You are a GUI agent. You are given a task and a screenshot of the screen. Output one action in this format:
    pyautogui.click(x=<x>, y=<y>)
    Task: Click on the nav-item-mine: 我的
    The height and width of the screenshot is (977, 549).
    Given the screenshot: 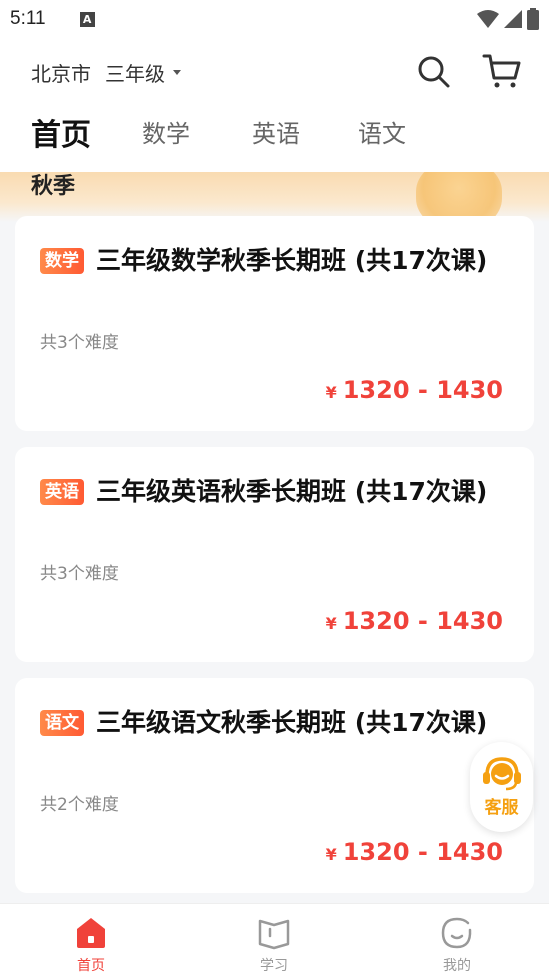 What is the action you would take?
    pyautogui.click(x=457, y=940)
    